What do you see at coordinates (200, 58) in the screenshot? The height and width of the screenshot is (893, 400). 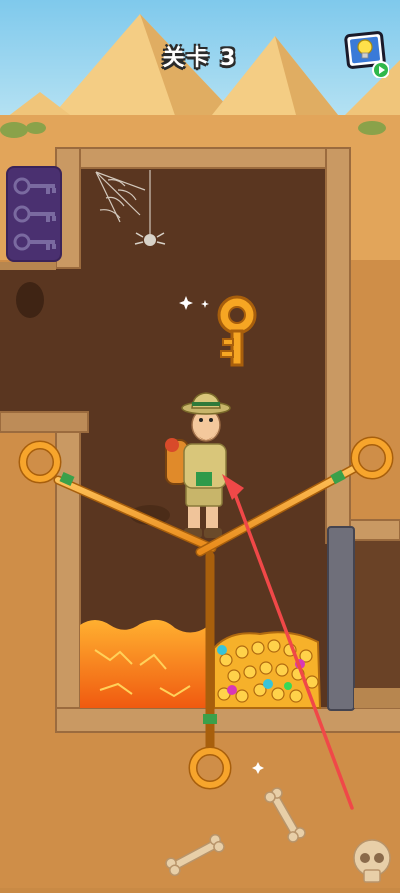 I see `level-title: 关卡 3` at bounding box center [200, 58].